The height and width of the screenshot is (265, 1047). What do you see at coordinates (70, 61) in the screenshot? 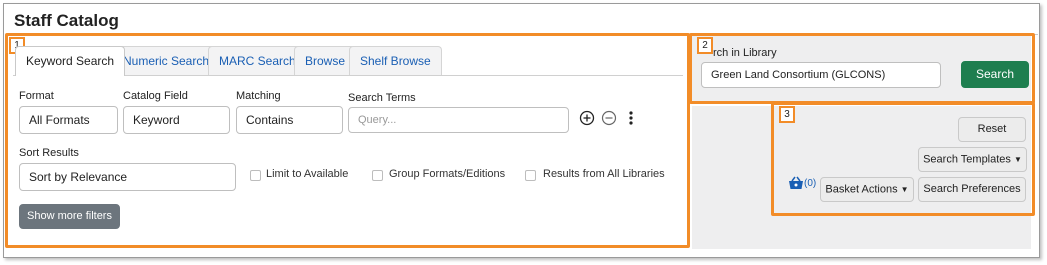
I see `tab-keyword-search: Keyword Search` at bounding box center [70, 61].